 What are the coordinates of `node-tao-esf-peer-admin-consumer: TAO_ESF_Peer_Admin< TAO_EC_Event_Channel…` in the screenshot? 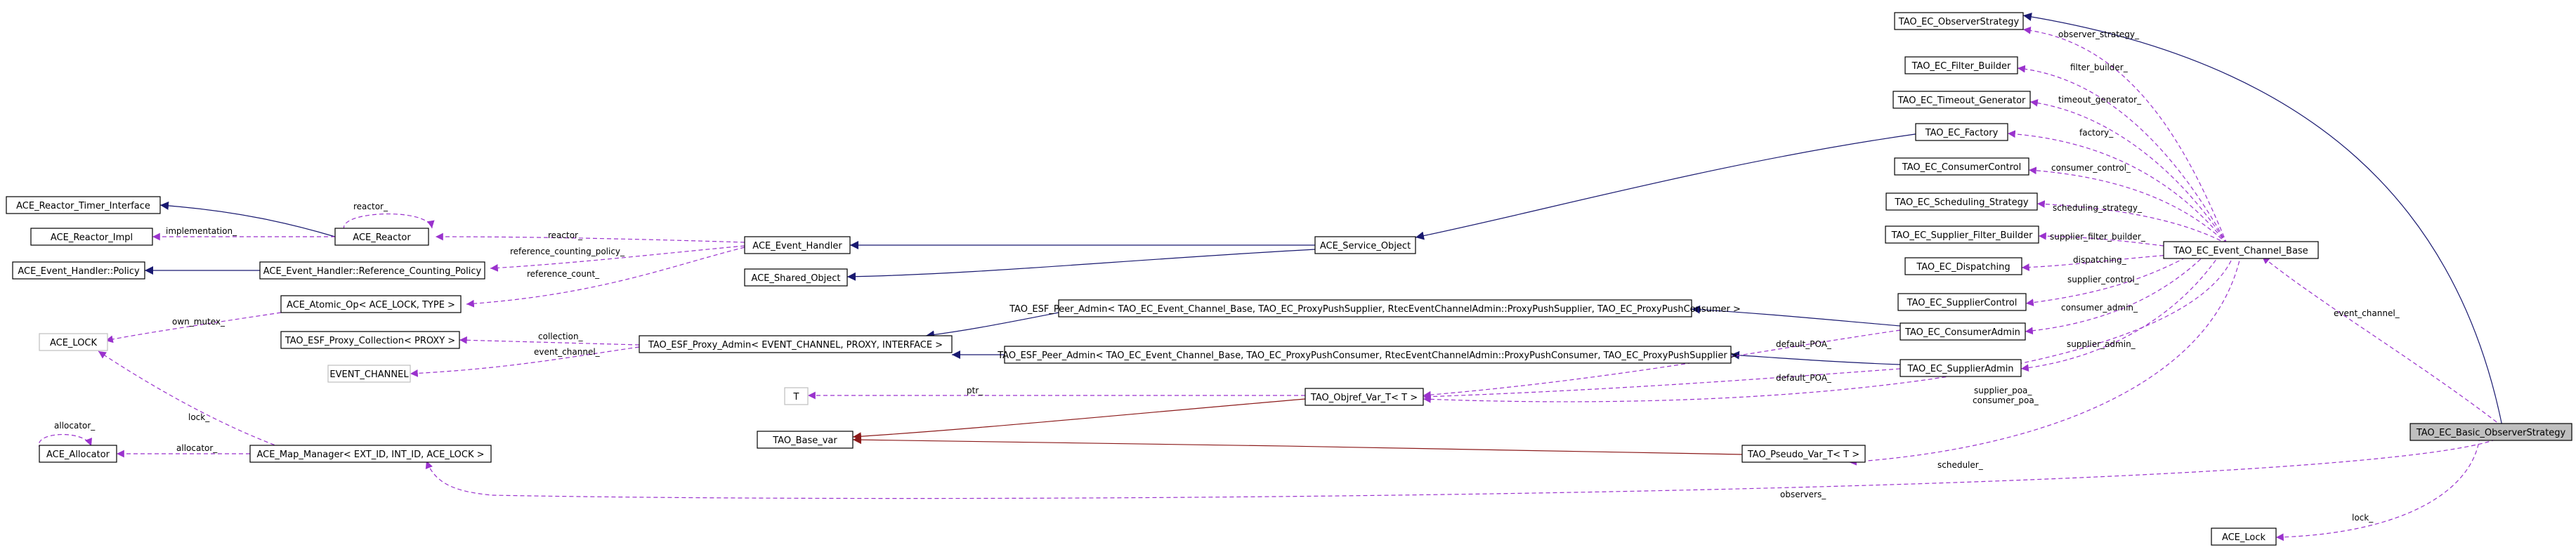 It's located at (1375, 308).